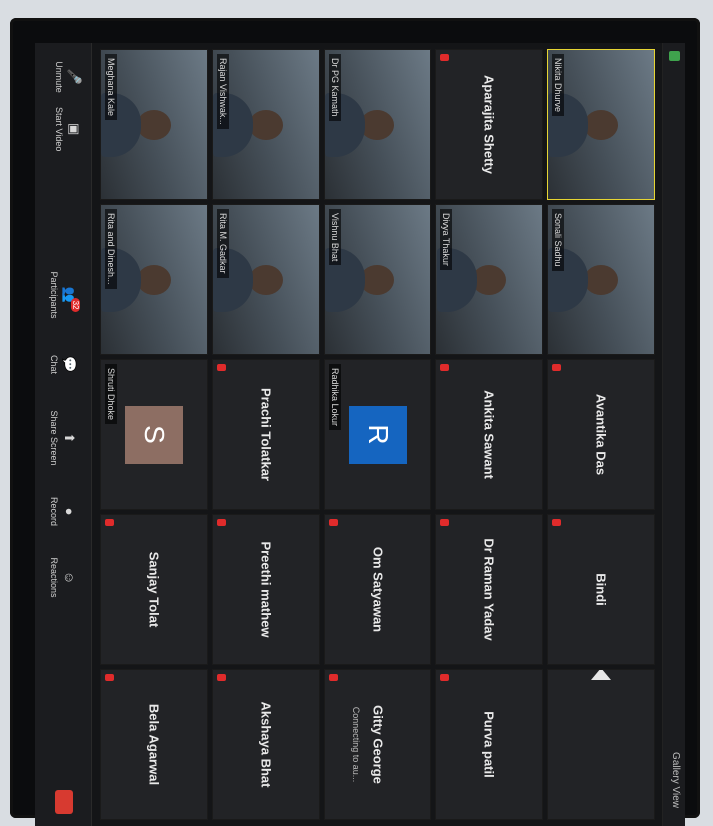 The height and width of the screenshot is (826, 713). I want to click on participants-button: 👥 32 Participants, so click(65, 295).